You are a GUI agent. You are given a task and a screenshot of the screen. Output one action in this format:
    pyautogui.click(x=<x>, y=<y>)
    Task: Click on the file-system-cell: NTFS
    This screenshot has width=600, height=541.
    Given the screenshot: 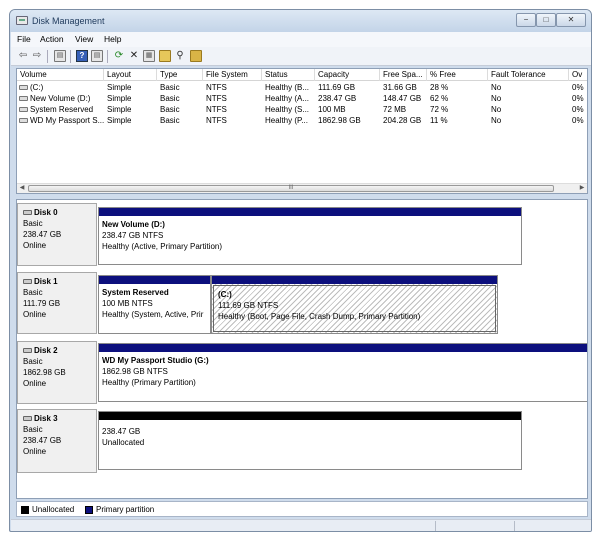 What is the action you would take?
    pyautogui.click(x=216, y=120)
    